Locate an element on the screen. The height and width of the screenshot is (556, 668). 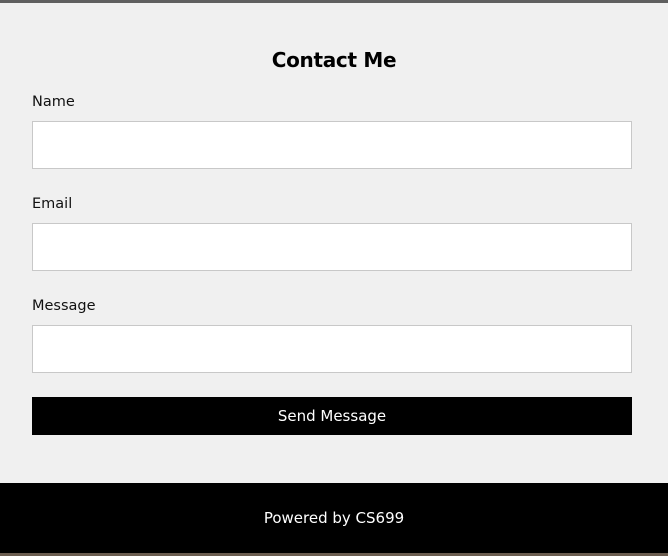
footer: Powered by CS699 is located at coordinates (334, 518).